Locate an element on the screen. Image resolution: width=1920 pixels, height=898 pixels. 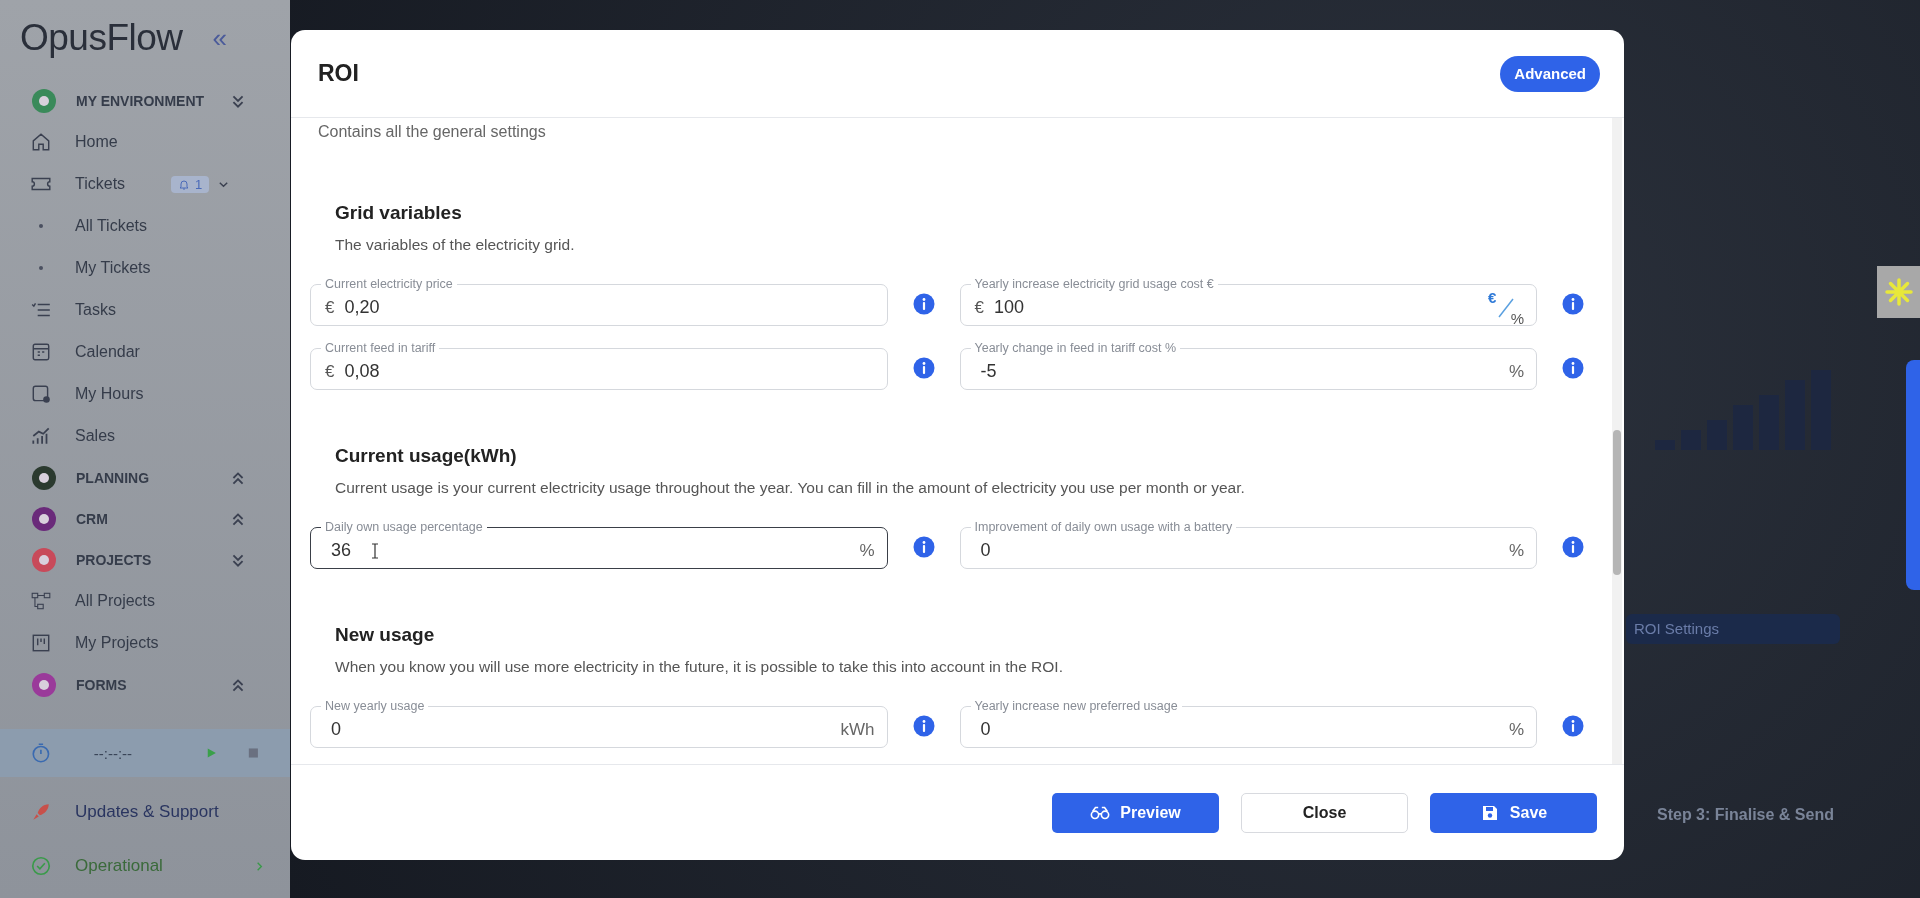
dialog-button: Close is located at coordinates (1324, 813).